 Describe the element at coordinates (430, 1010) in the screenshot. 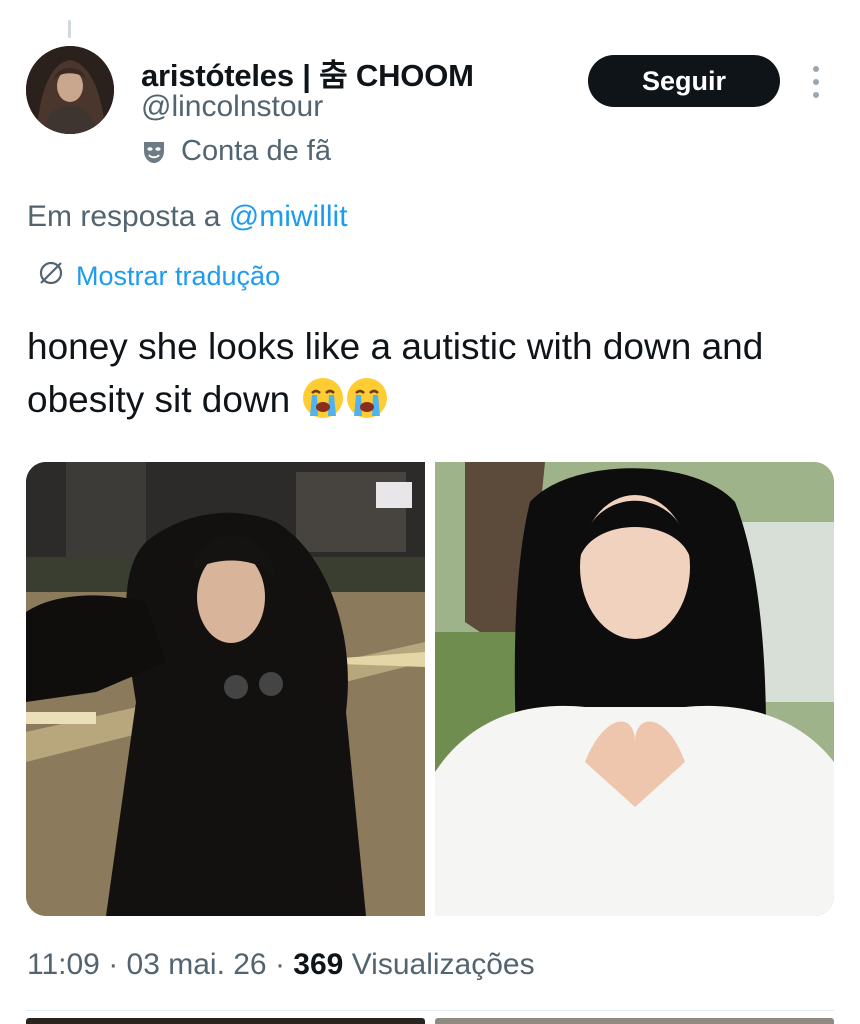

I see `divider` at that location.